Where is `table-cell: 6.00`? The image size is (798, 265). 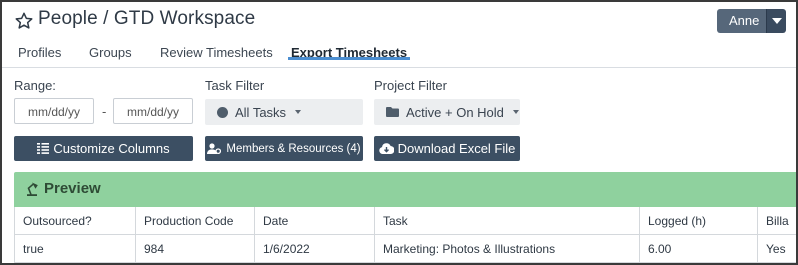 table-cell: 6.00 is located at coordinates (699, 248).